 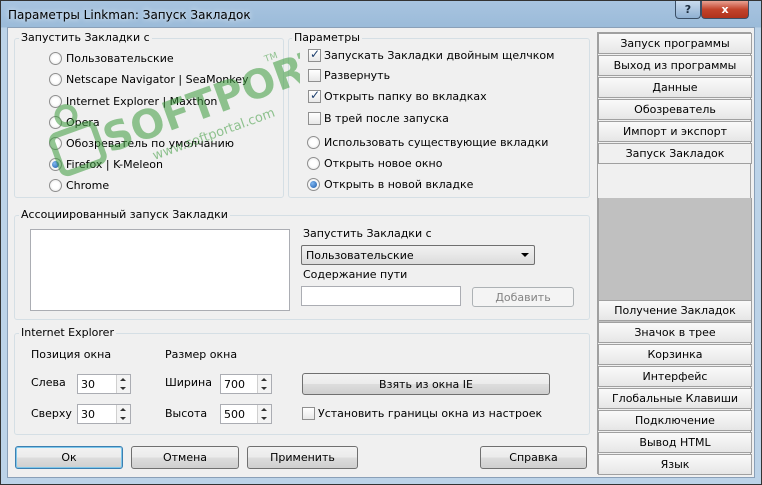 What do you see at coordinates (88, 185) in the screenshot?
I see `launch-radio-label: Chrome` at bounding box center [88, 185].